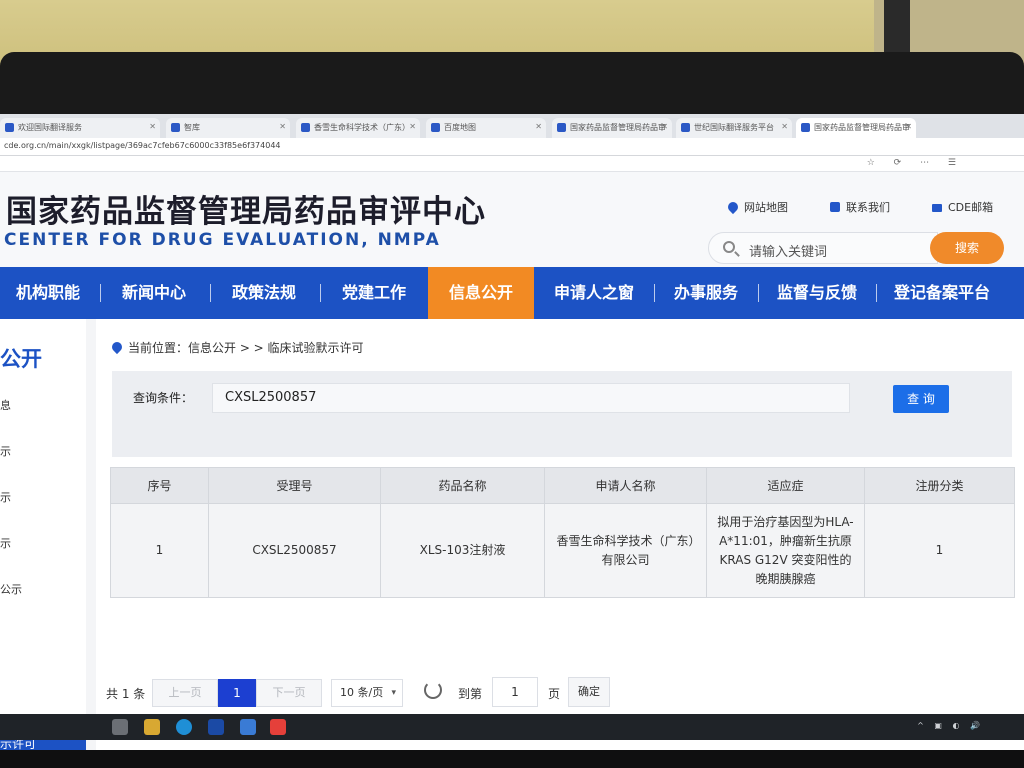  I want to click on col-header-indication: 适应症, so click(785, 485).